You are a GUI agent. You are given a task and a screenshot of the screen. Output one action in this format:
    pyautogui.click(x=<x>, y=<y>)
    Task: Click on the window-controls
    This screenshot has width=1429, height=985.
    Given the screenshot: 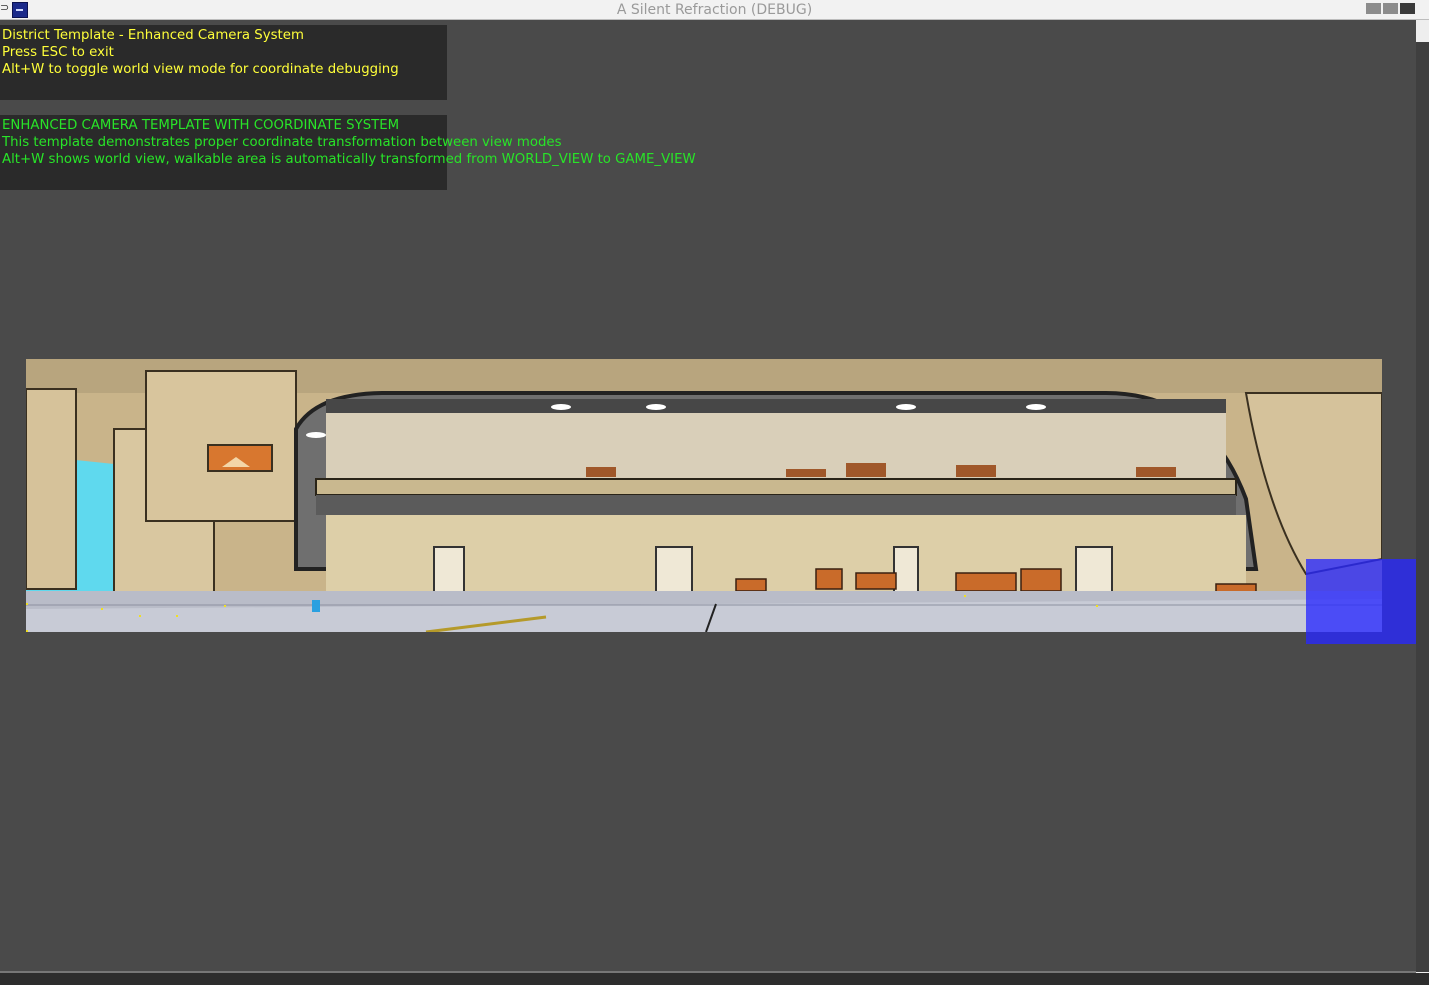 What is the action you would take?
    pyautogui.click(x=1390, y=8)
    